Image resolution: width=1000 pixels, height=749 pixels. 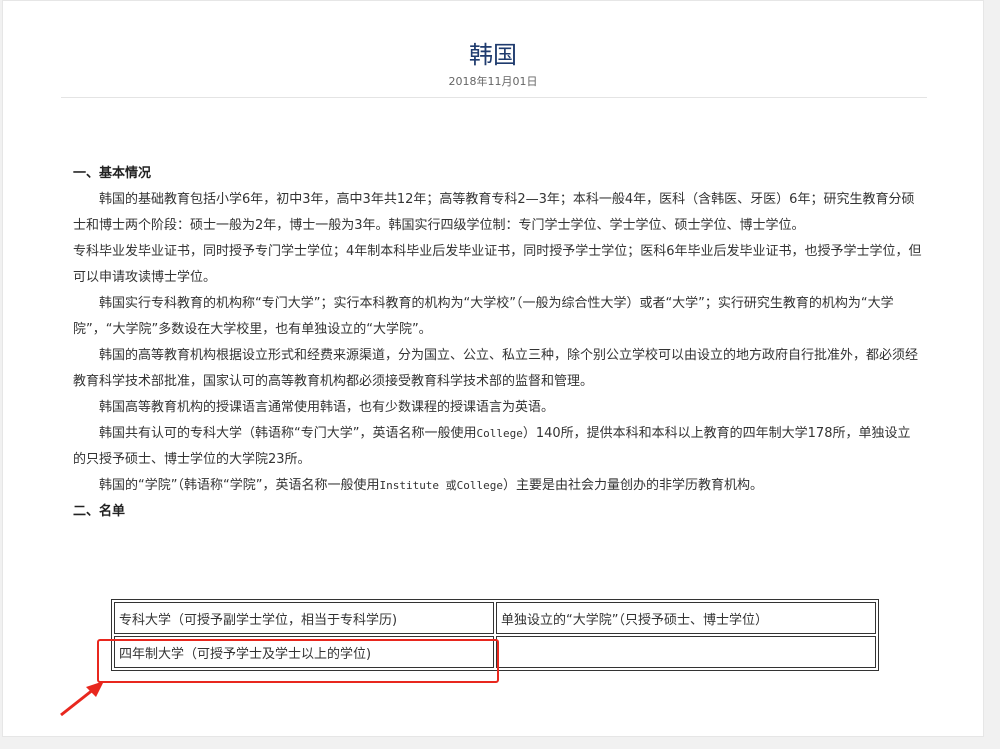 I want to click on paragraph: 韩国高等教育机构的授课语言通常使用韩语，也有少数课程的授课语言为英语。, so click(x=327, y=407).